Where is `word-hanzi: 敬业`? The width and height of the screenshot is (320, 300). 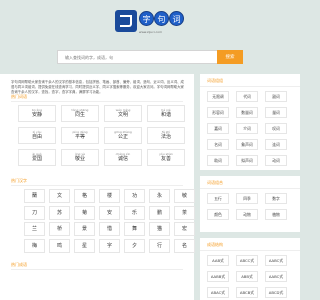
word-hanzi: 敬业 is located at coordinates (79, 159).